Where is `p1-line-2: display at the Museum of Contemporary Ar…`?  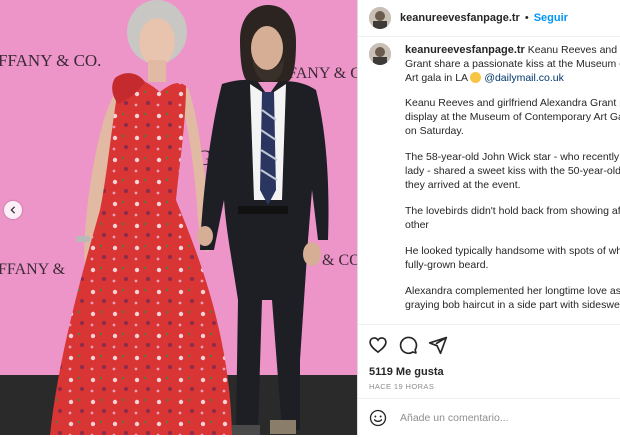 p1-line-2: display at the Museum of Contemporary Ar… is located at coordinates (512, 117).